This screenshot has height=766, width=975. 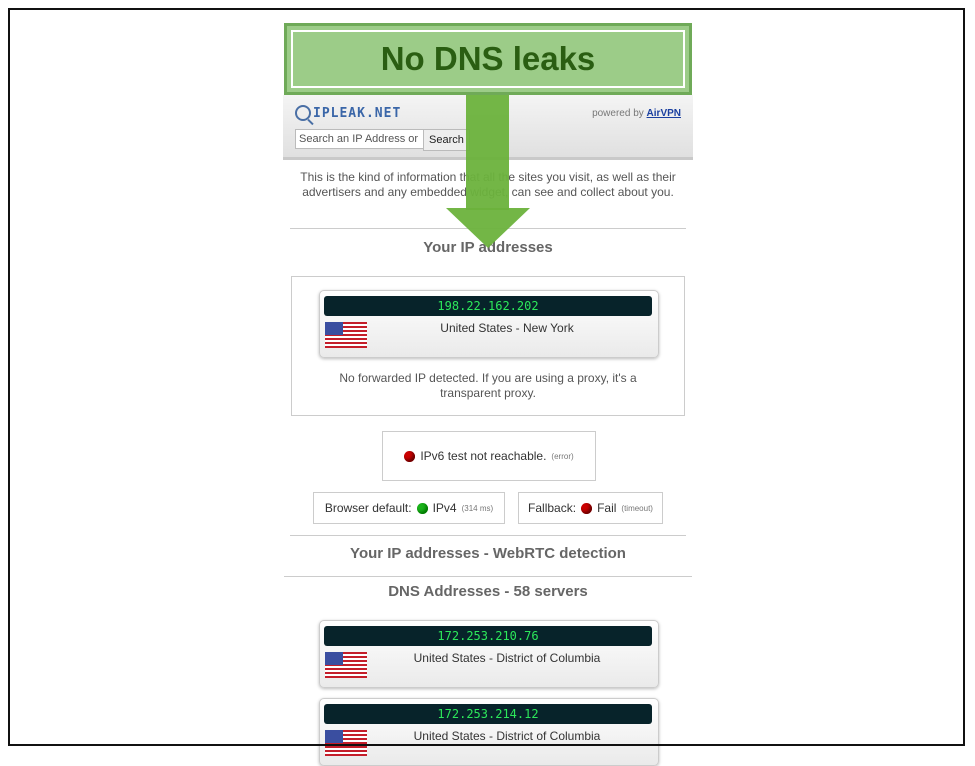 I want to click on ip-location: United States - New York, so click(x=507, y=328).